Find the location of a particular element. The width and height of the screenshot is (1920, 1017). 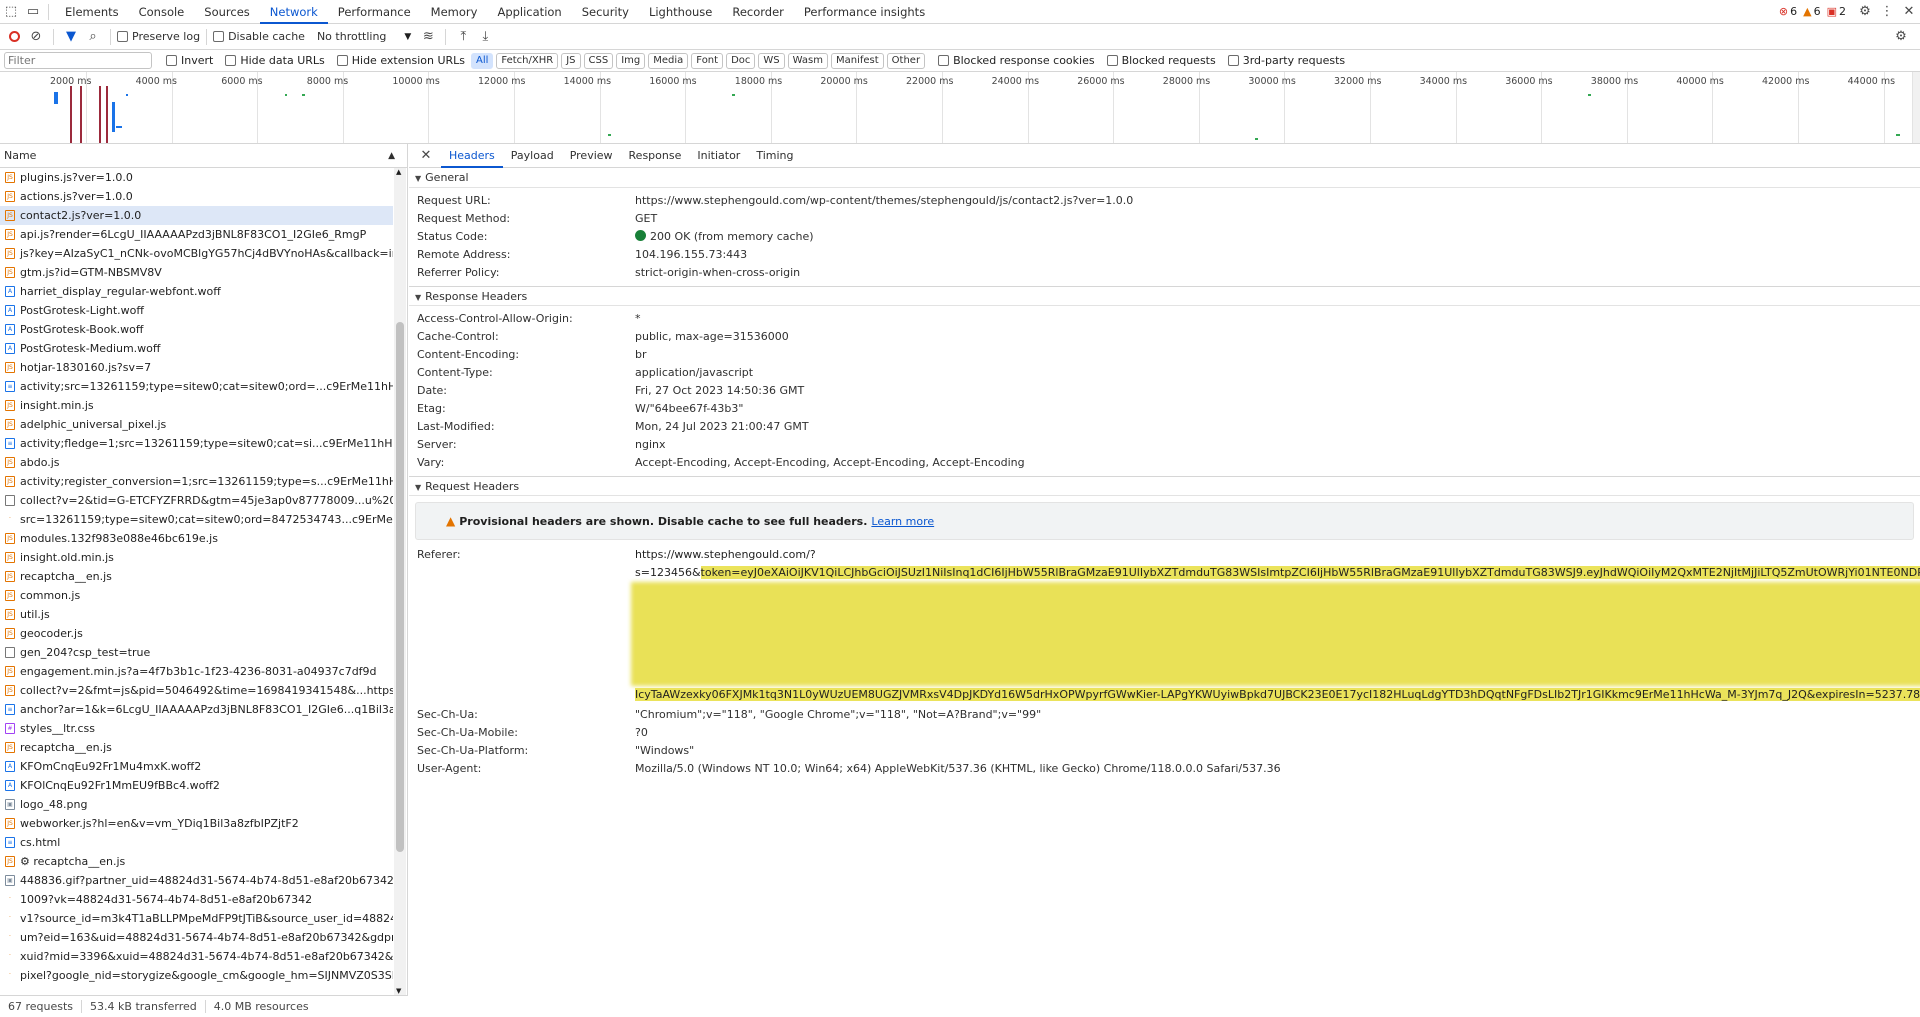

request-row: Aharriet_display_regular-webfont.woff is located at coordinates (196, 291).